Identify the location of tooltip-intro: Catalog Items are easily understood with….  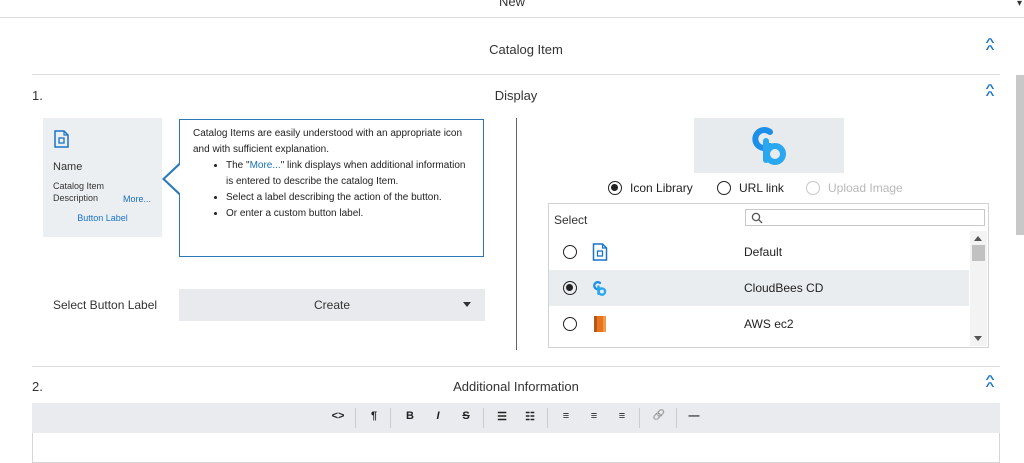
(328, 141).